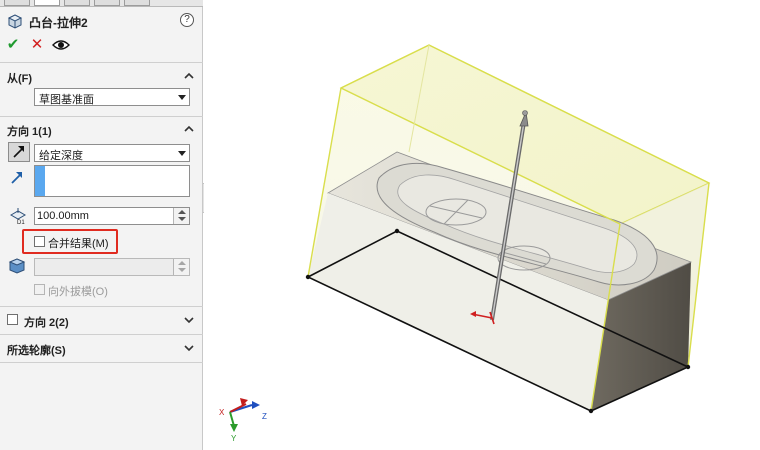  What do you see at coordinates (17, 3) in the screenshot?
I see `tab-feature-manager` at bounding box center [17, 3].